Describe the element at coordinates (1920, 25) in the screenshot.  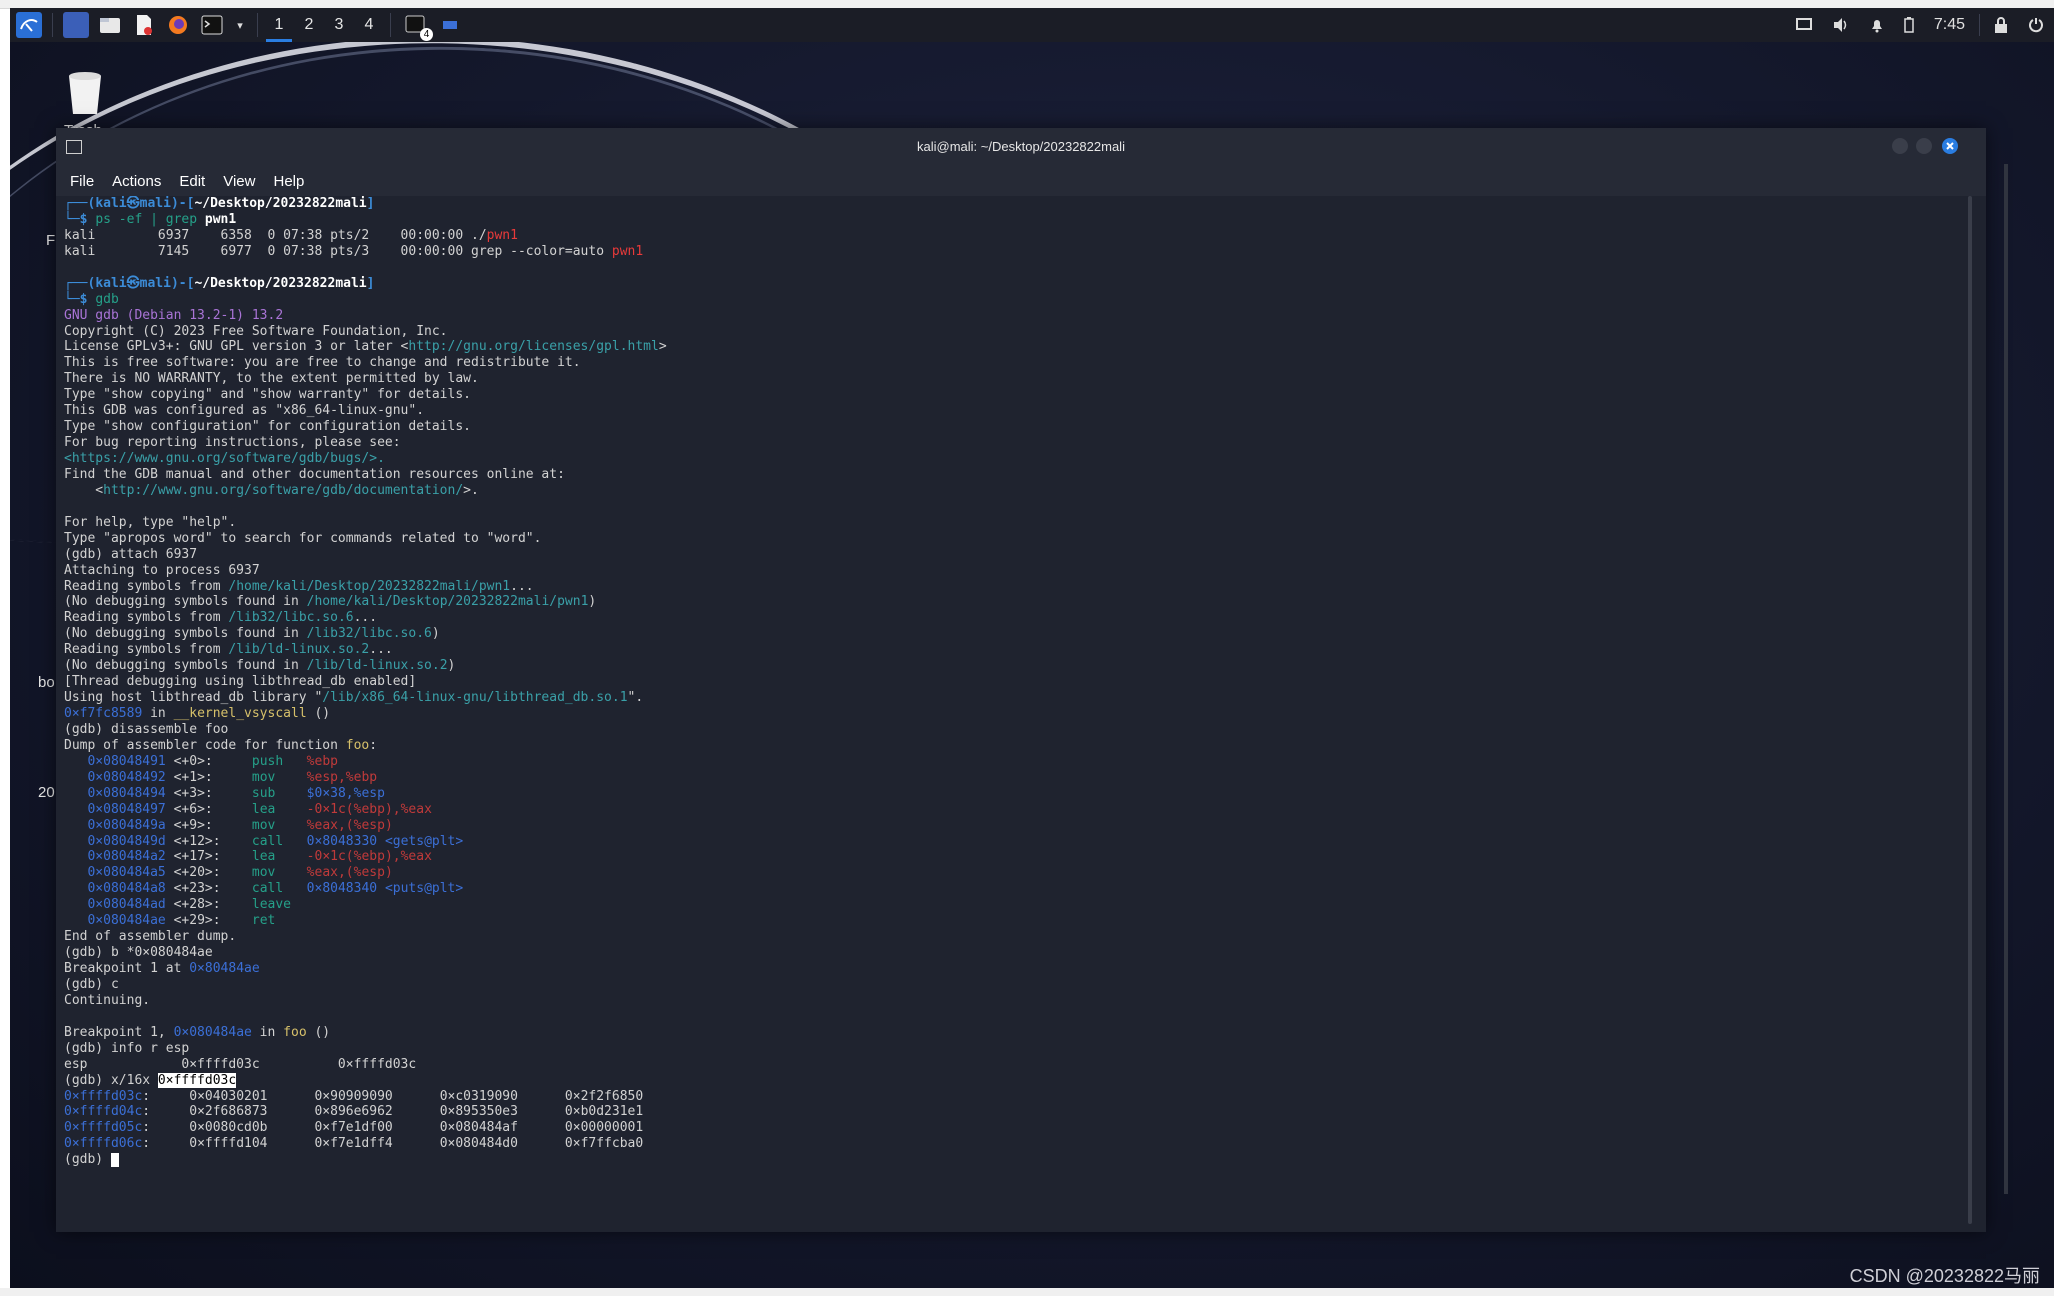
I see `system-tray: 7:45` at that location.